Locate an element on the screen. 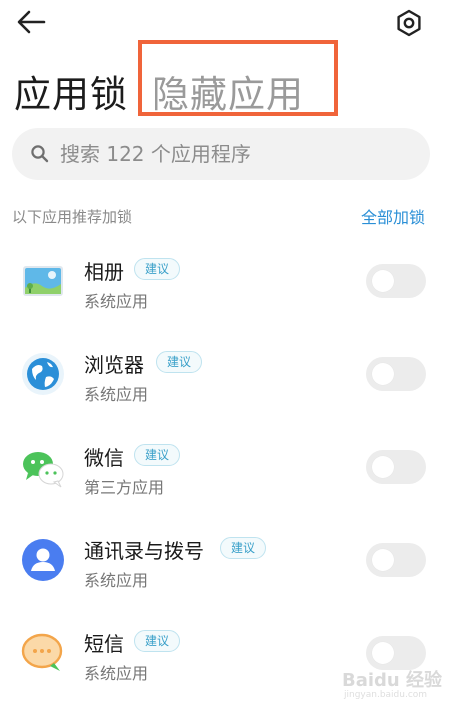 The width and height of the screenshot is (458, 711). app-row-contacts: 通讯录与拨号 建议 系统应用 is located at coordinates (229, 564).